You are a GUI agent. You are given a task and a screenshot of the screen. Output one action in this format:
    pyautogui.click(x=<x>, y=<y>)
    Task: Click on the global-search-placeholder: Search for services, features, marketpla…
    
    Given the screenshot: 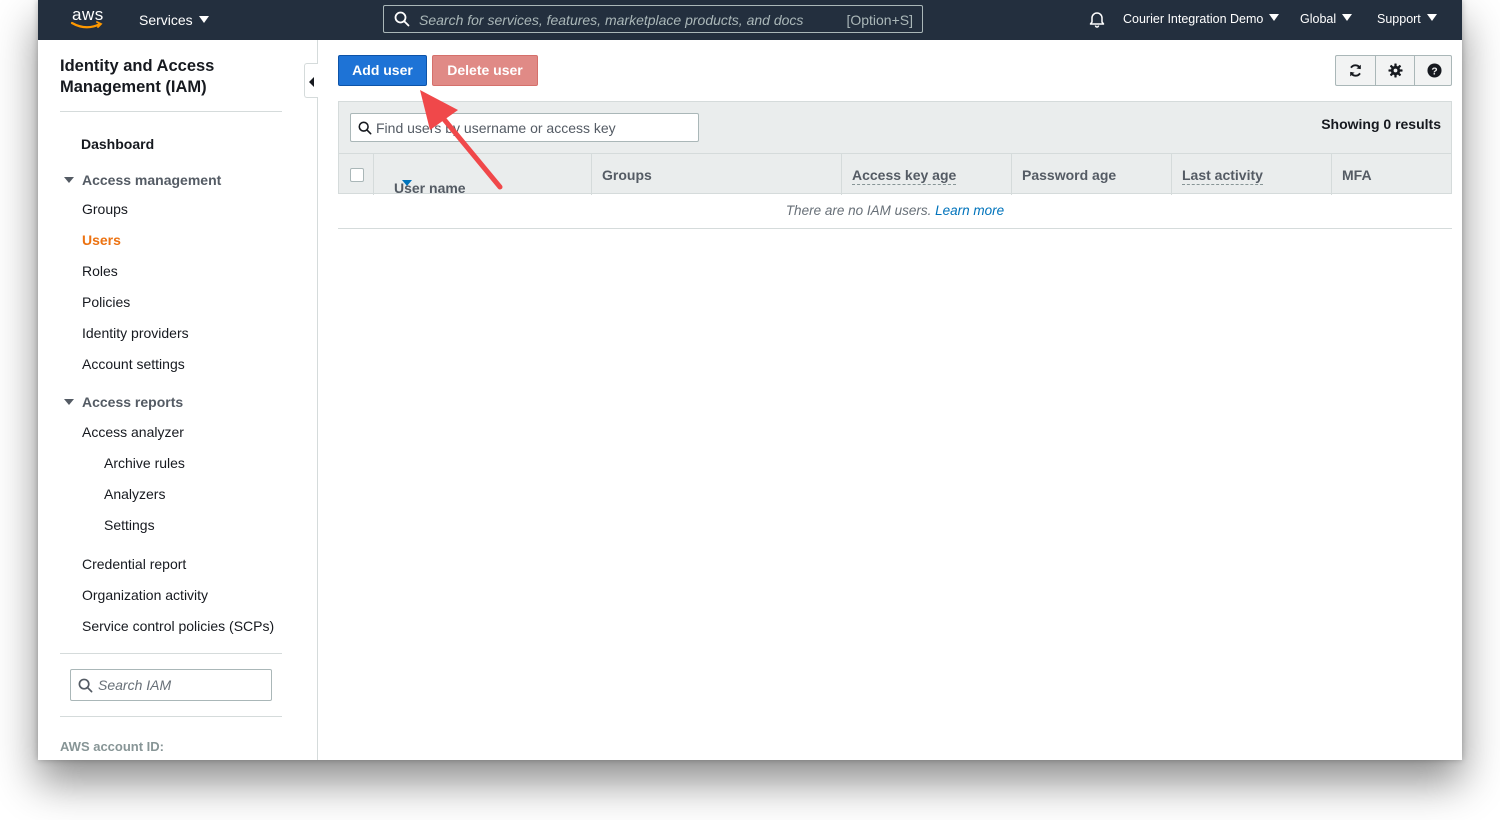 What is the action you would take?
    pyautogui.click(x=611, y=20)
    